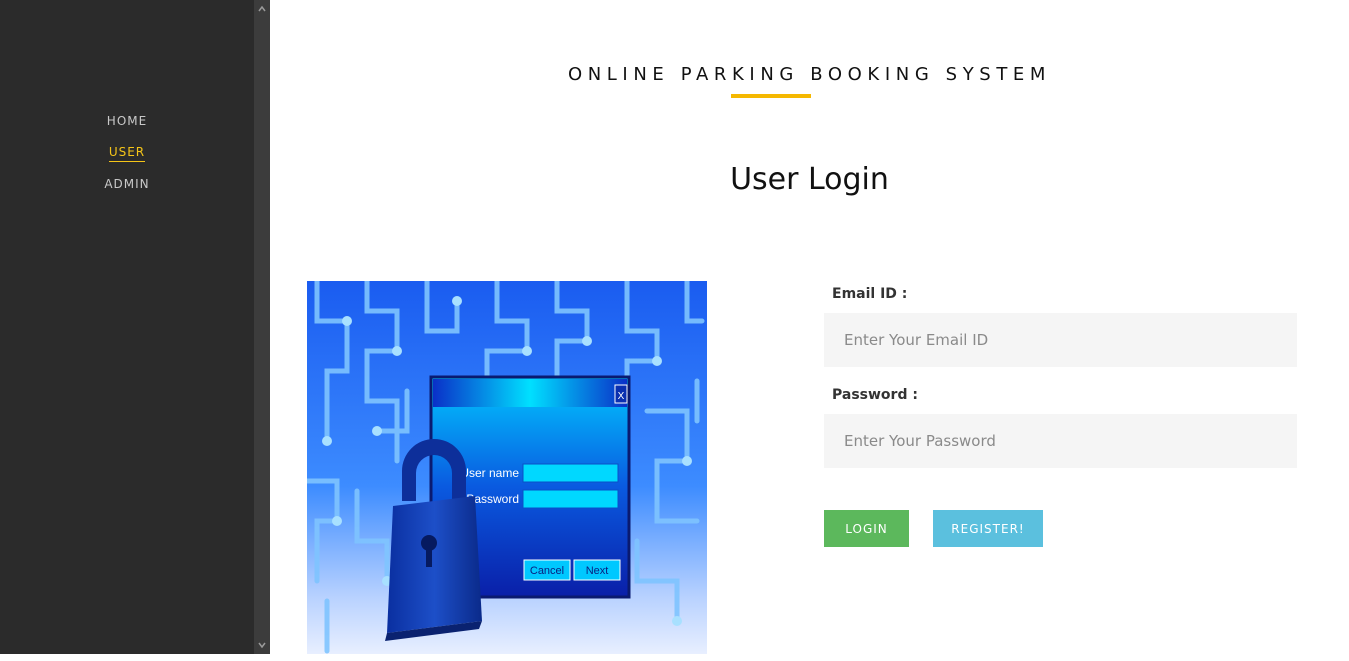 This screenshot has height=661, width=1349. I want to click on sidebar-nav: HOME USER ADMIN, so click(127, 159).